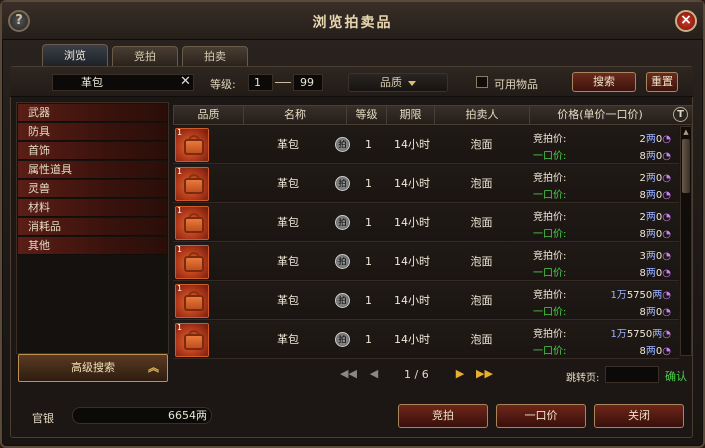  I want to click on category-pets: 灵兽, so click(92, 189).